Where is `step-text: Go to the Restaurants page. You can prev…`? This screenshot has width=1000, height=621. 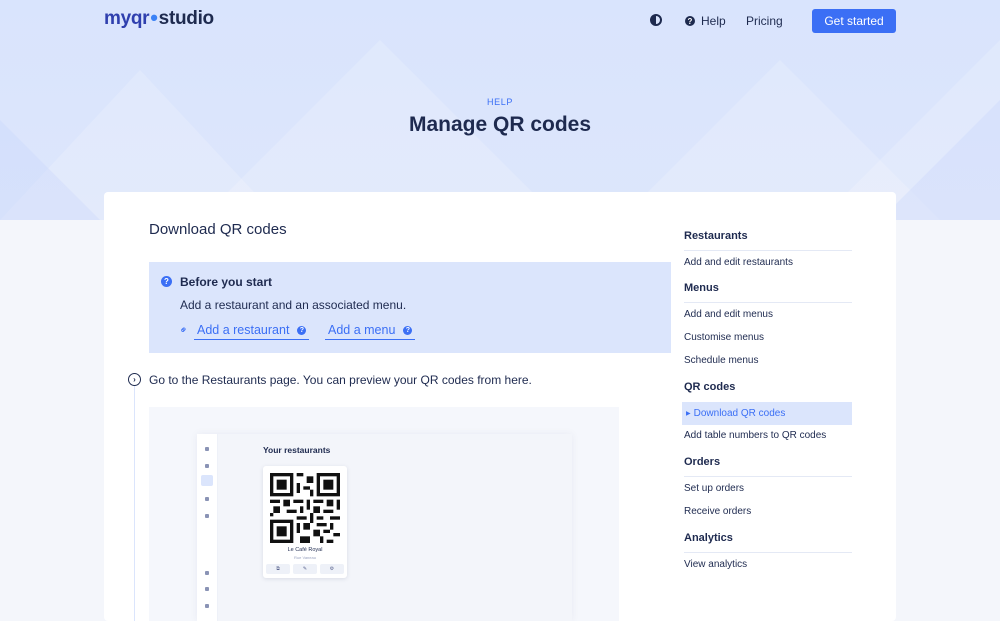 step-text: Go to the Restaurants page. You can prev… is located at coordinates (340, 380).